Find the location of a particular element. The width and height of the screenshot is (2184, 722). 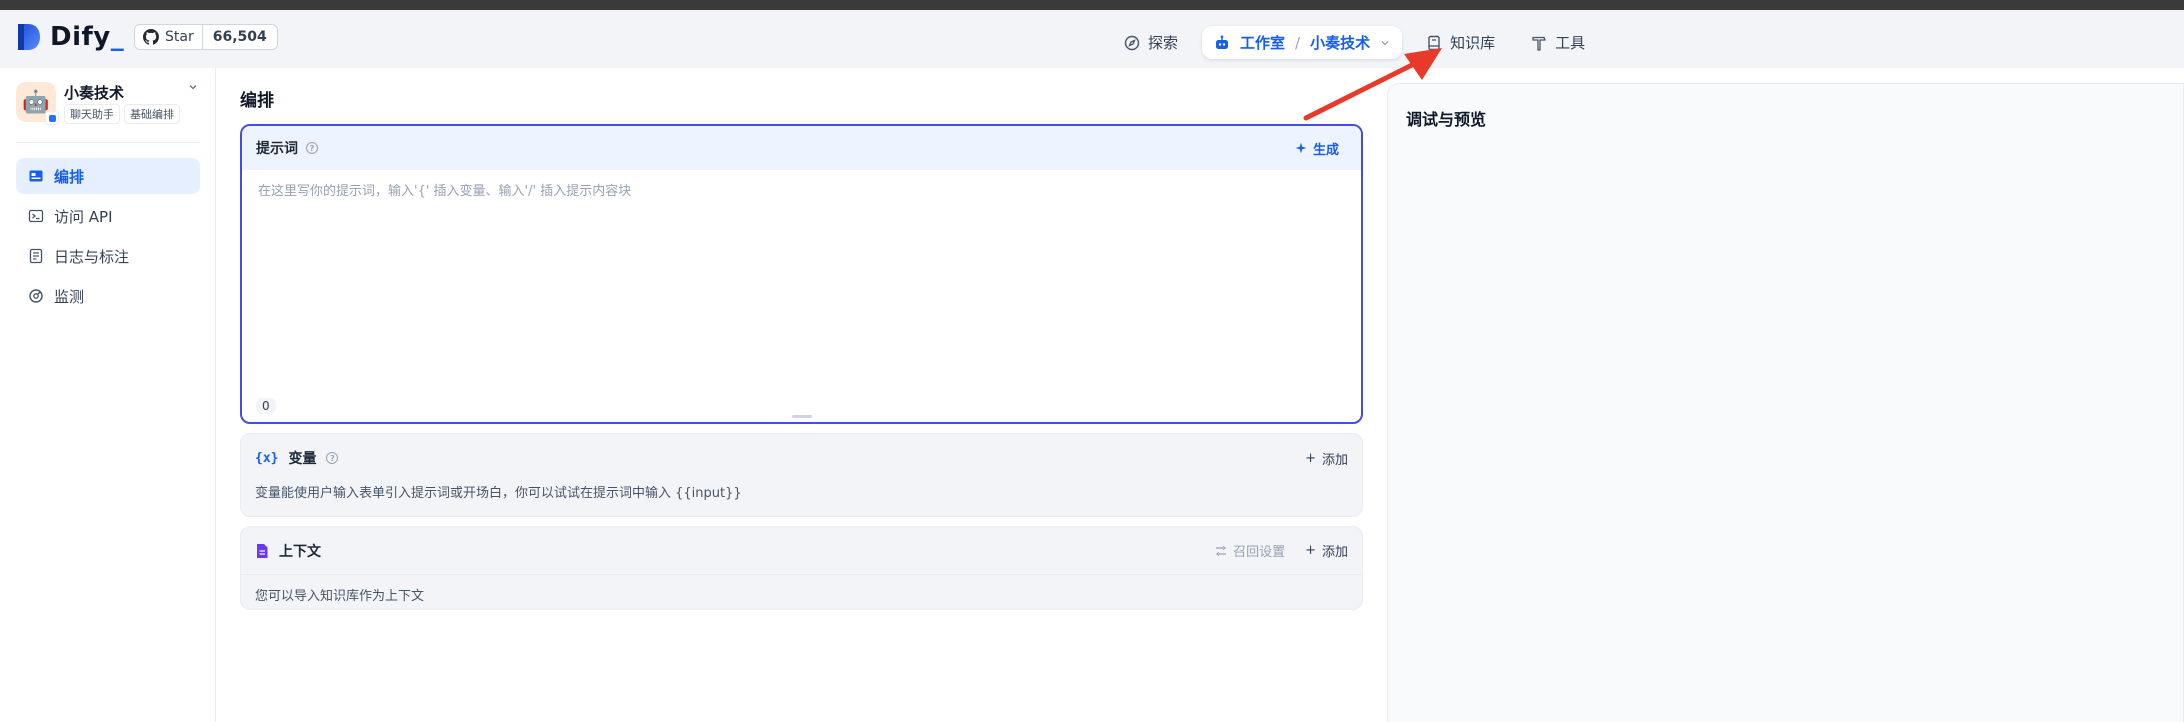

app-name: 小奏技术 is located at coordinates (94, 93).